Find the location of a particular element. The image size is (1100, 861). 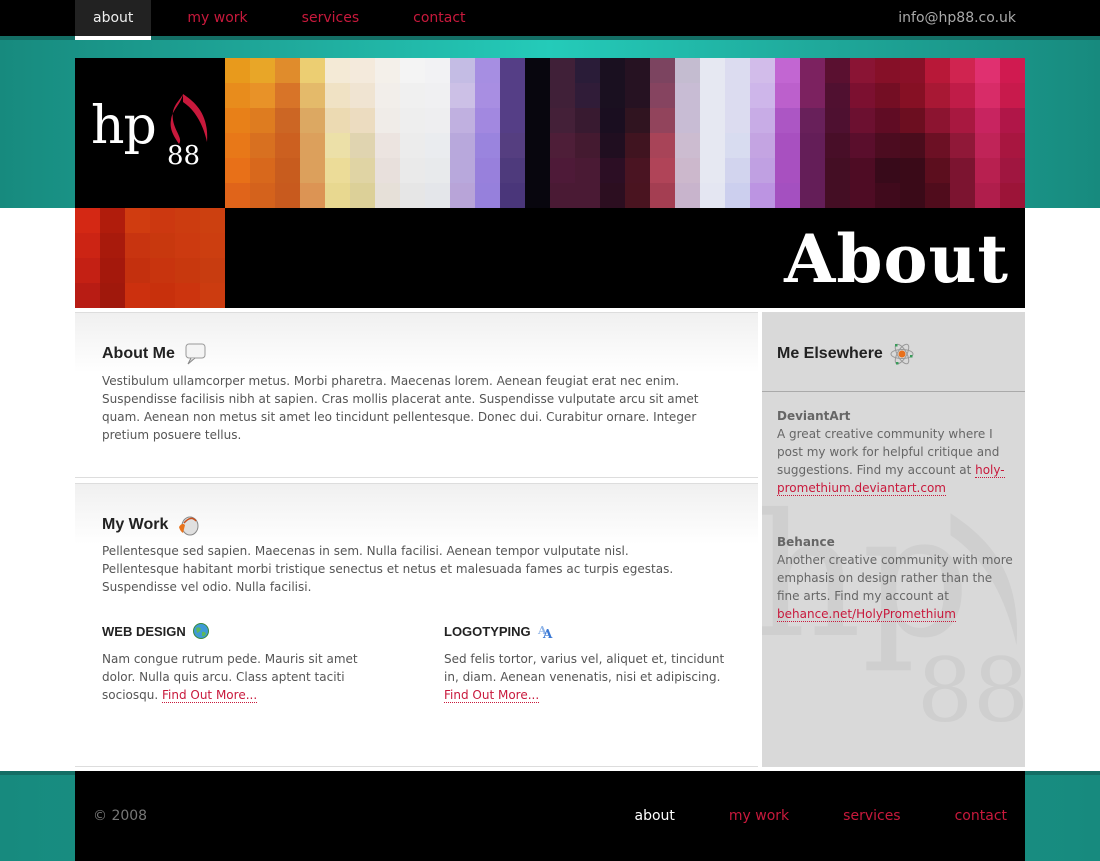

behance-link: behance.net/HolyPromethium is located at coordinates (866, 614).